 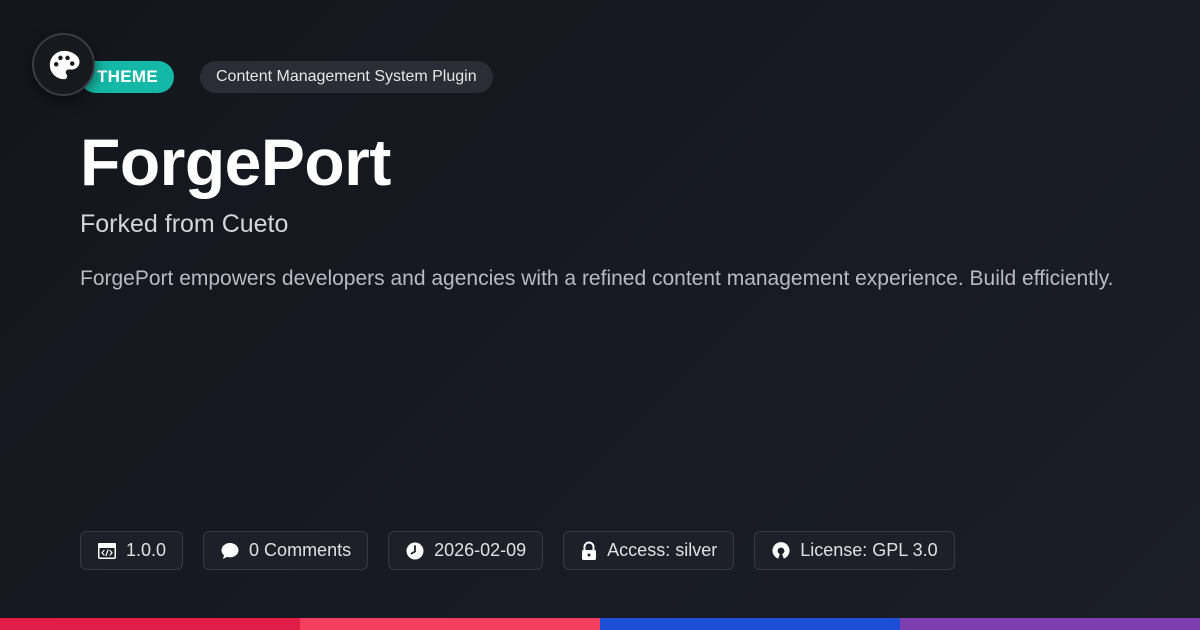 What do you see at coordinates (107, 550) in the screenshot?
I see `code-window-icon` at bounding box center [107, 550].